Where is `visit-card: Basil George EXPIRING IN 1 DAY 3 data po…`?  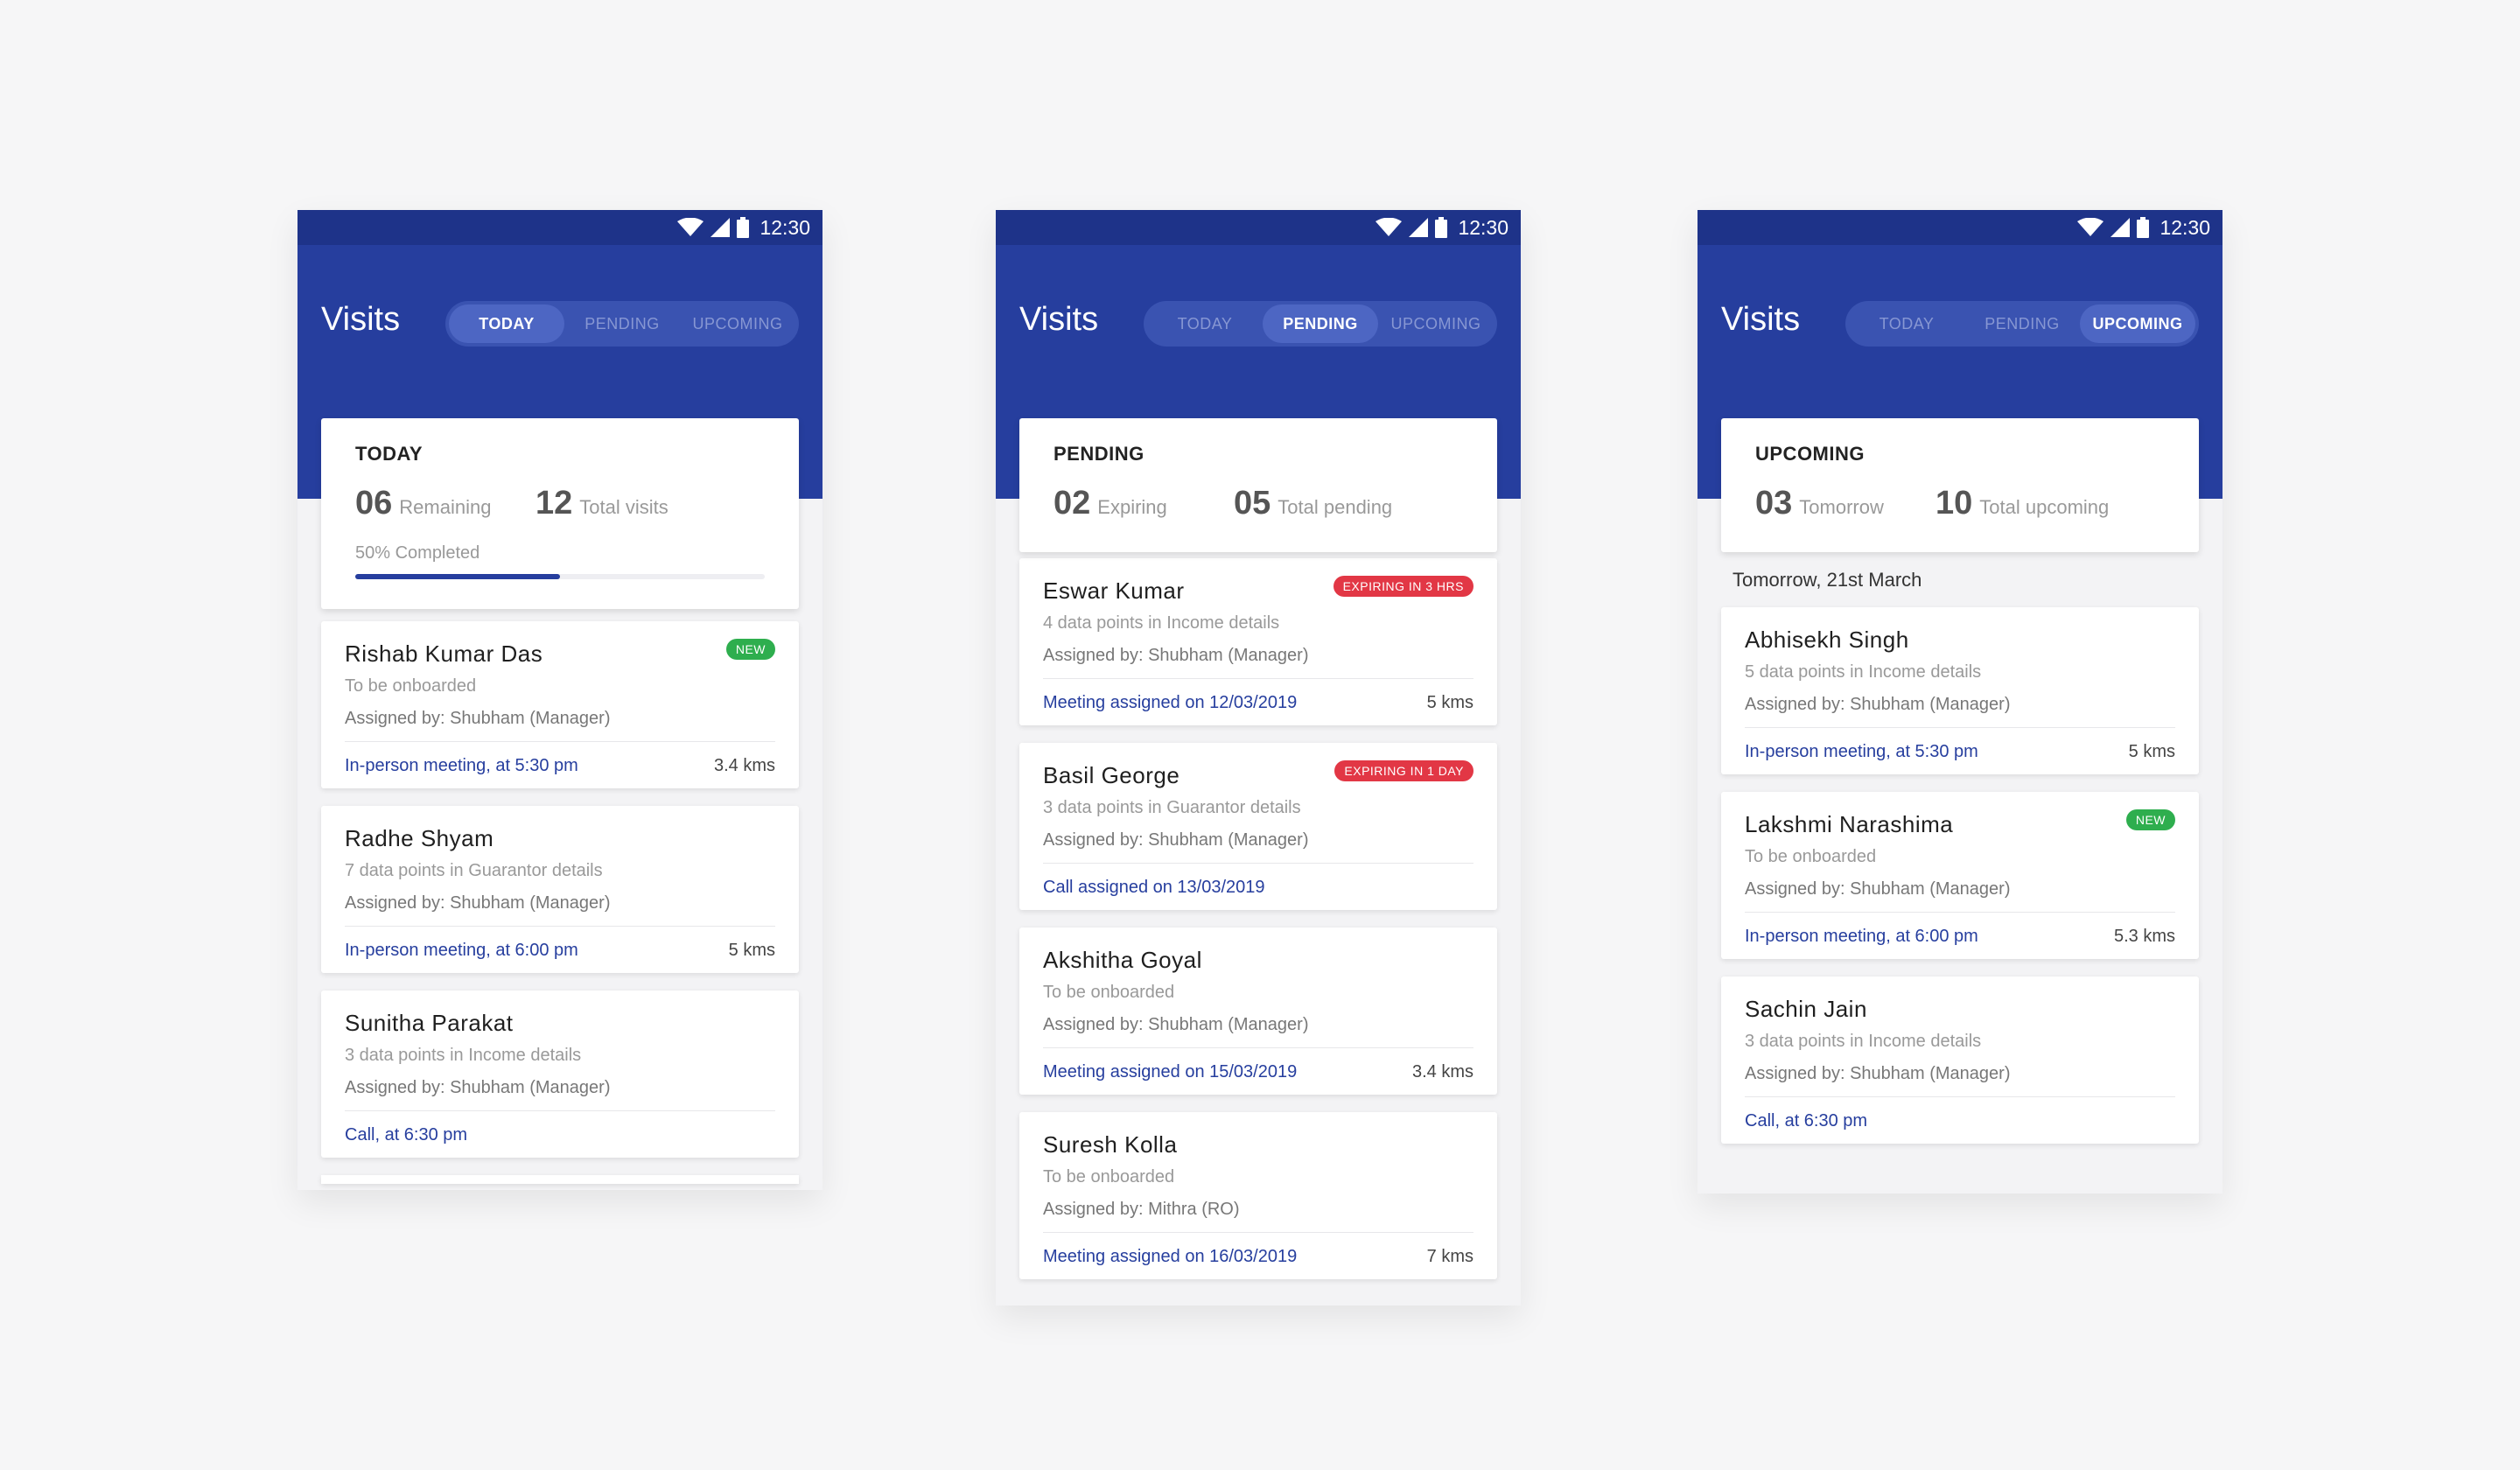 visit-card: Basil George EXPIRING IN 1 DAY 3 data po… is located at coordinates (1258, 826).